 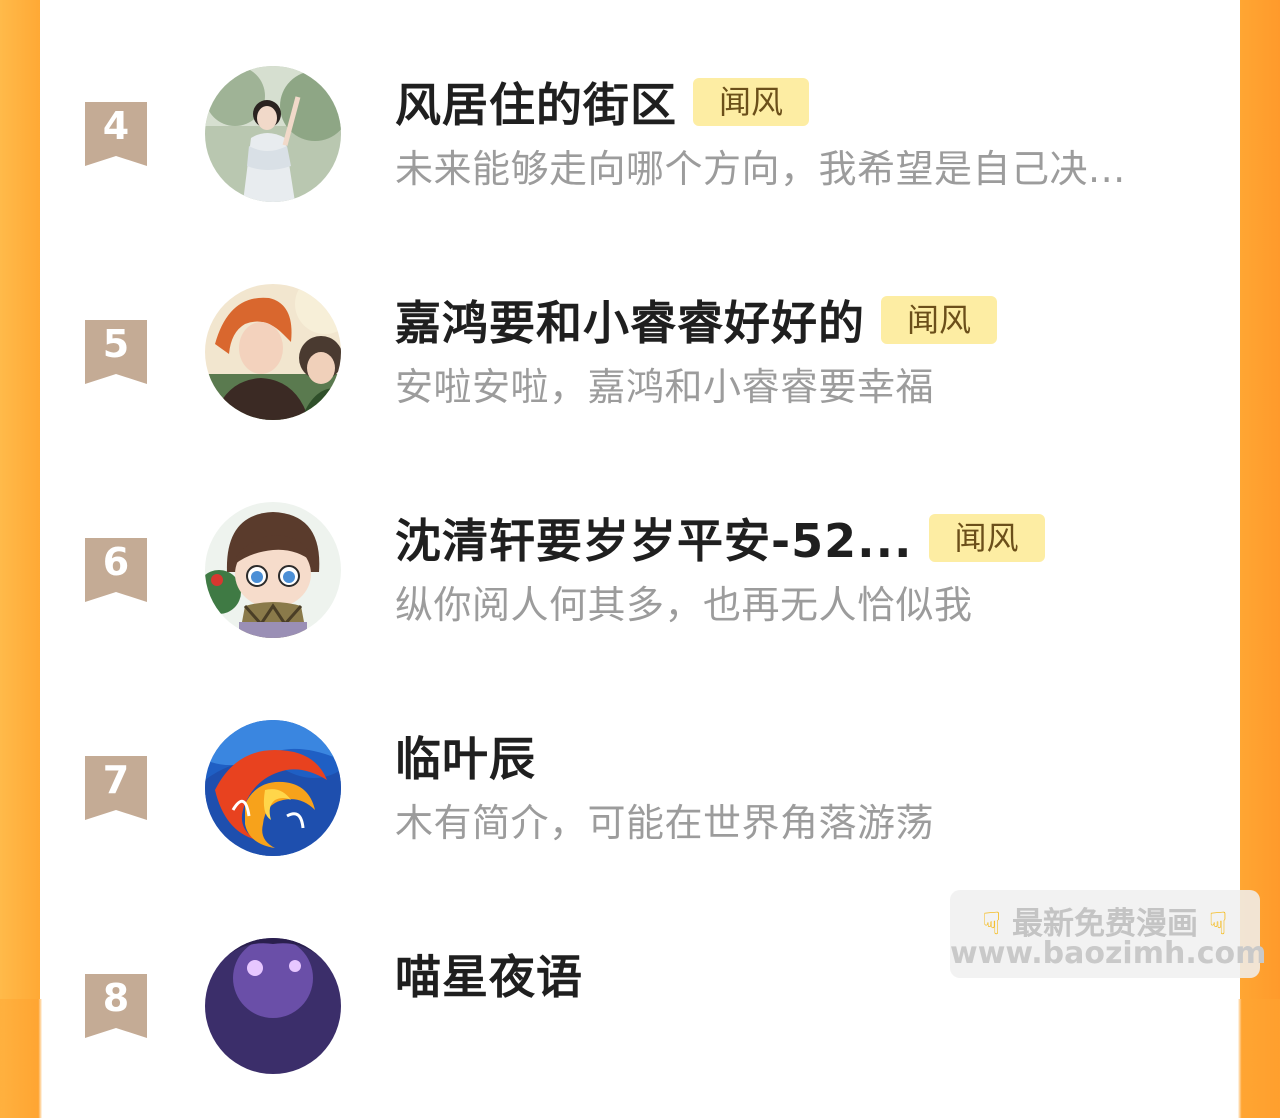 I want to click on rank-ribbon: 4, so click(x=116, y=134).